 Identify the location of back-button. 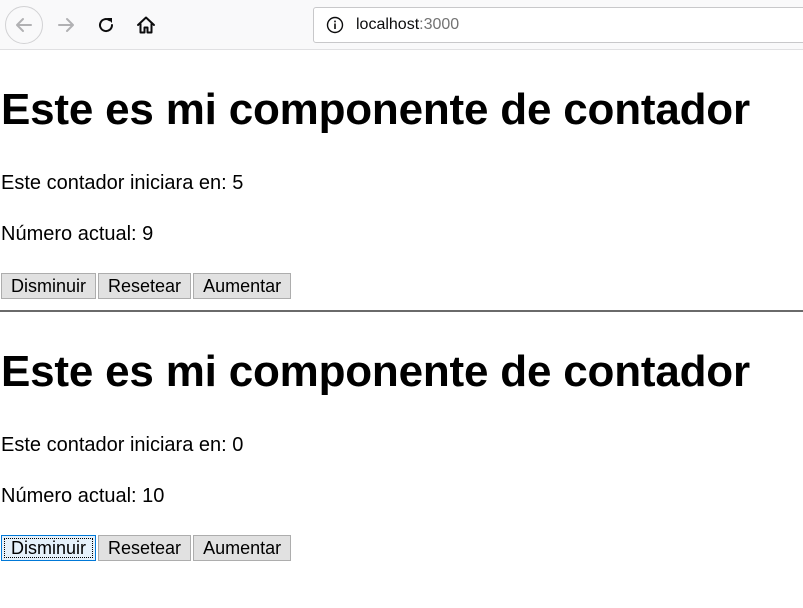
(24, 25).